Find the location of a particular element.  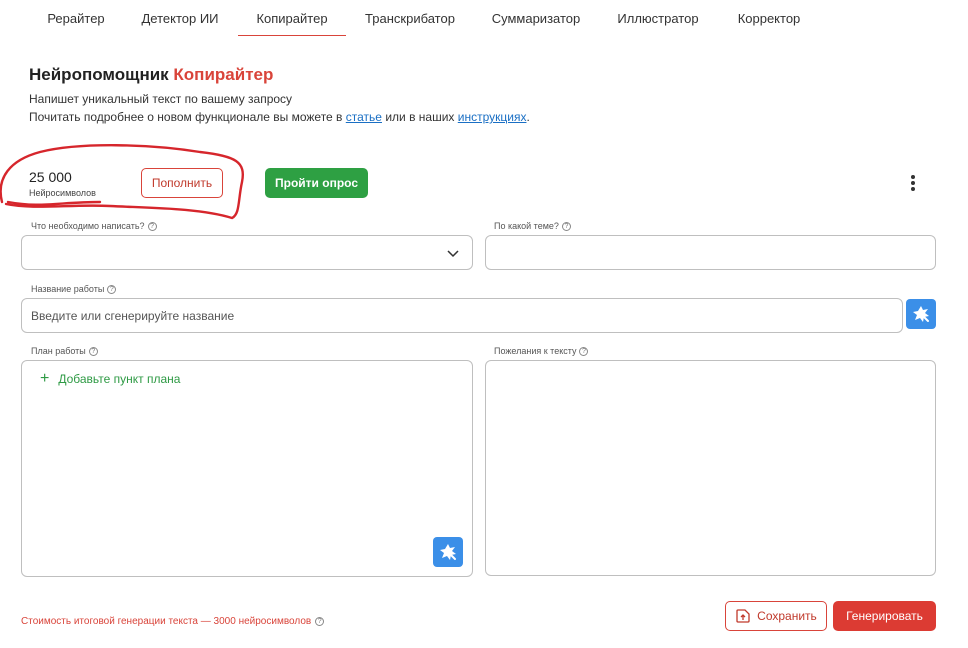

what-label: Что необходимо написать? ? is located at coordinates (94, 226).